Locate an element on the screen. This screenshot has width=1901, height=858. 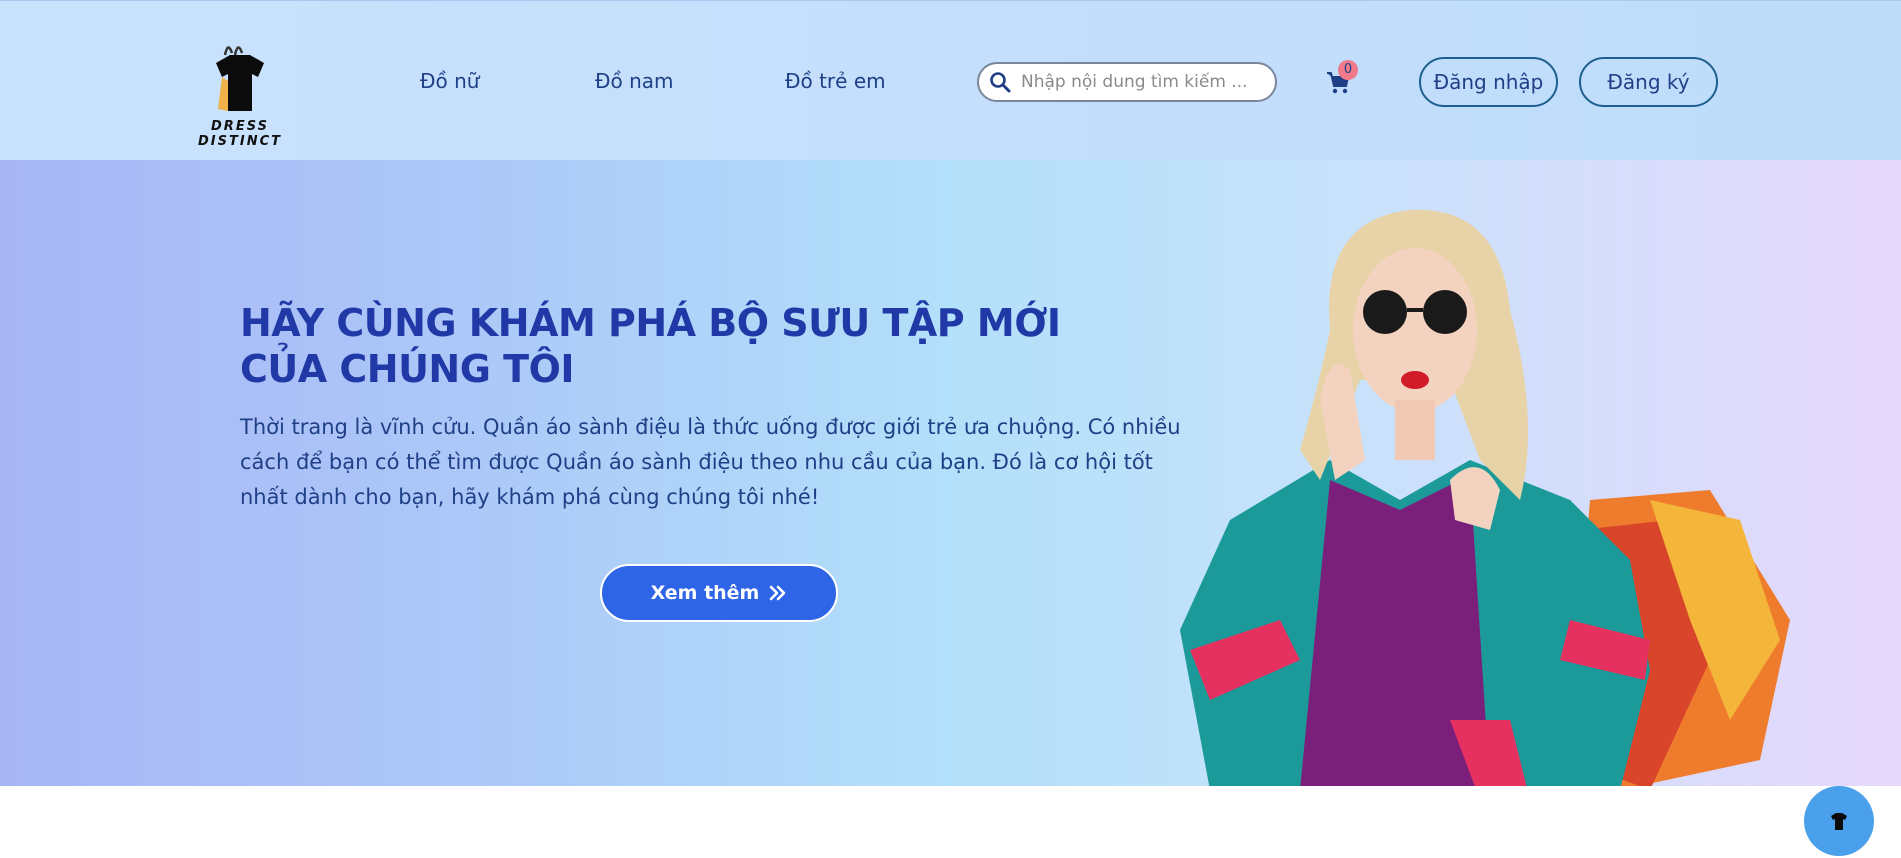
nav-womens: Đồ nữ is located at coordinates (449, 81).